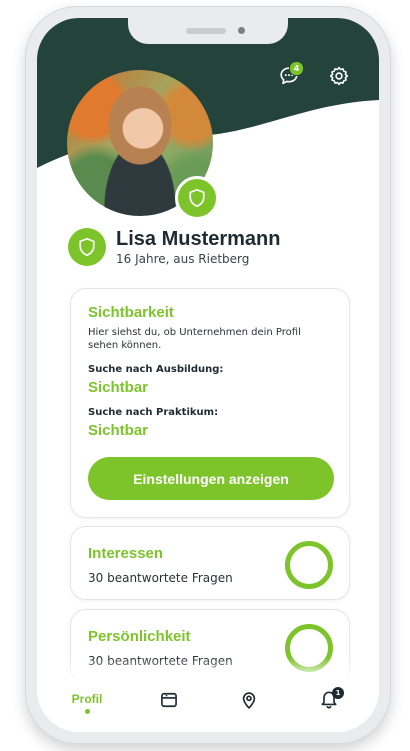 This screenshot has width=410, height=751. What do you see at coordinates (198, 238) in the screenshot?
I see `profile-name: Lisa Mustermann` at bounding box center [198, 238].